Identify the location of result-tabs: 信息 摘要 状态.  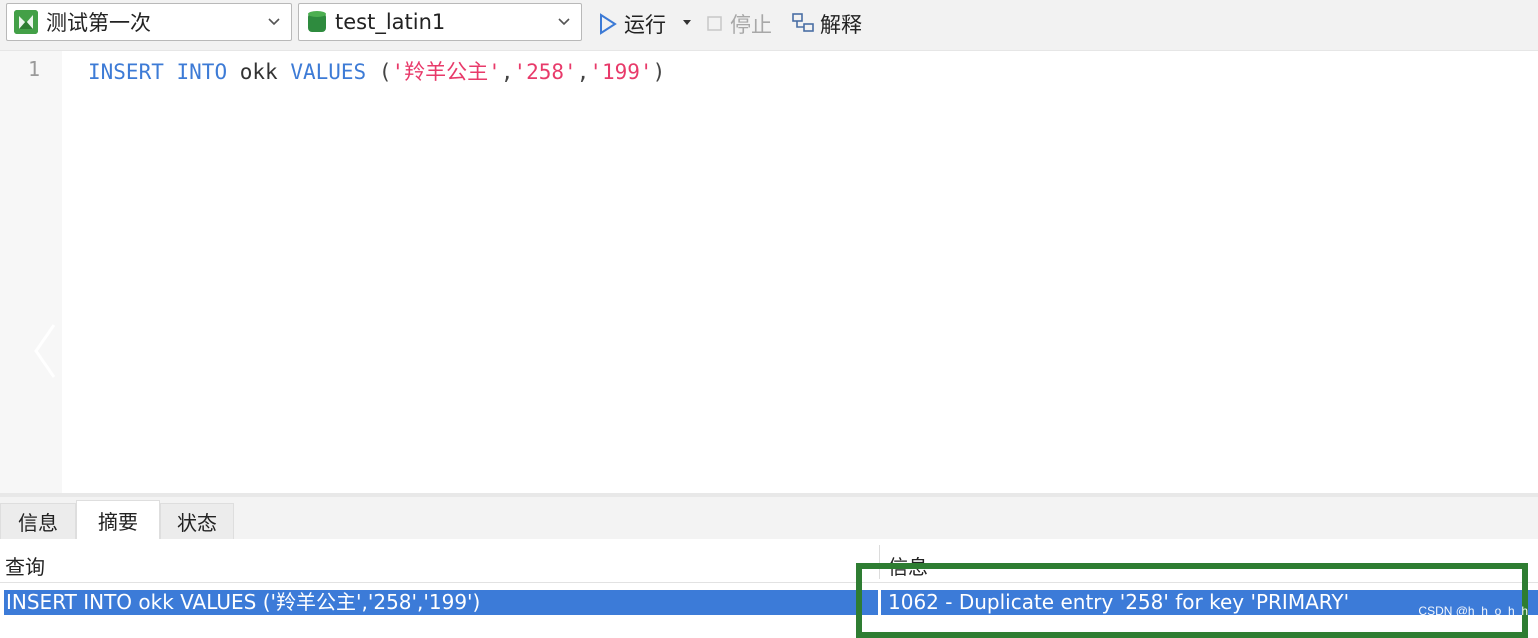
(769, 518).